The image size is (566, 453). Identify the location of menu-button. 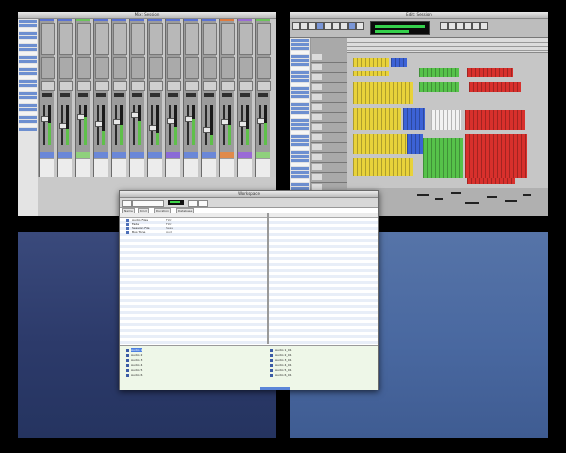
(127, 203).